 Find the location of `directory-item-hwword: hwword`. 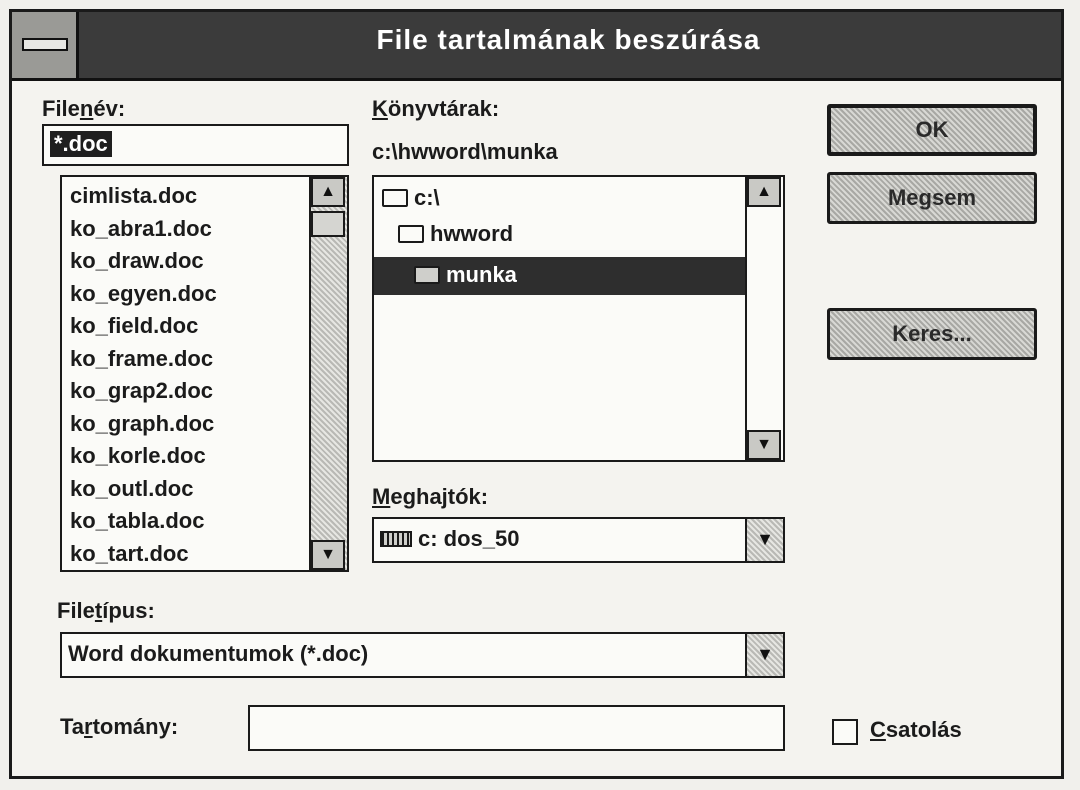

directory-item-hwword: hwword is located at coordinates (455, 234).